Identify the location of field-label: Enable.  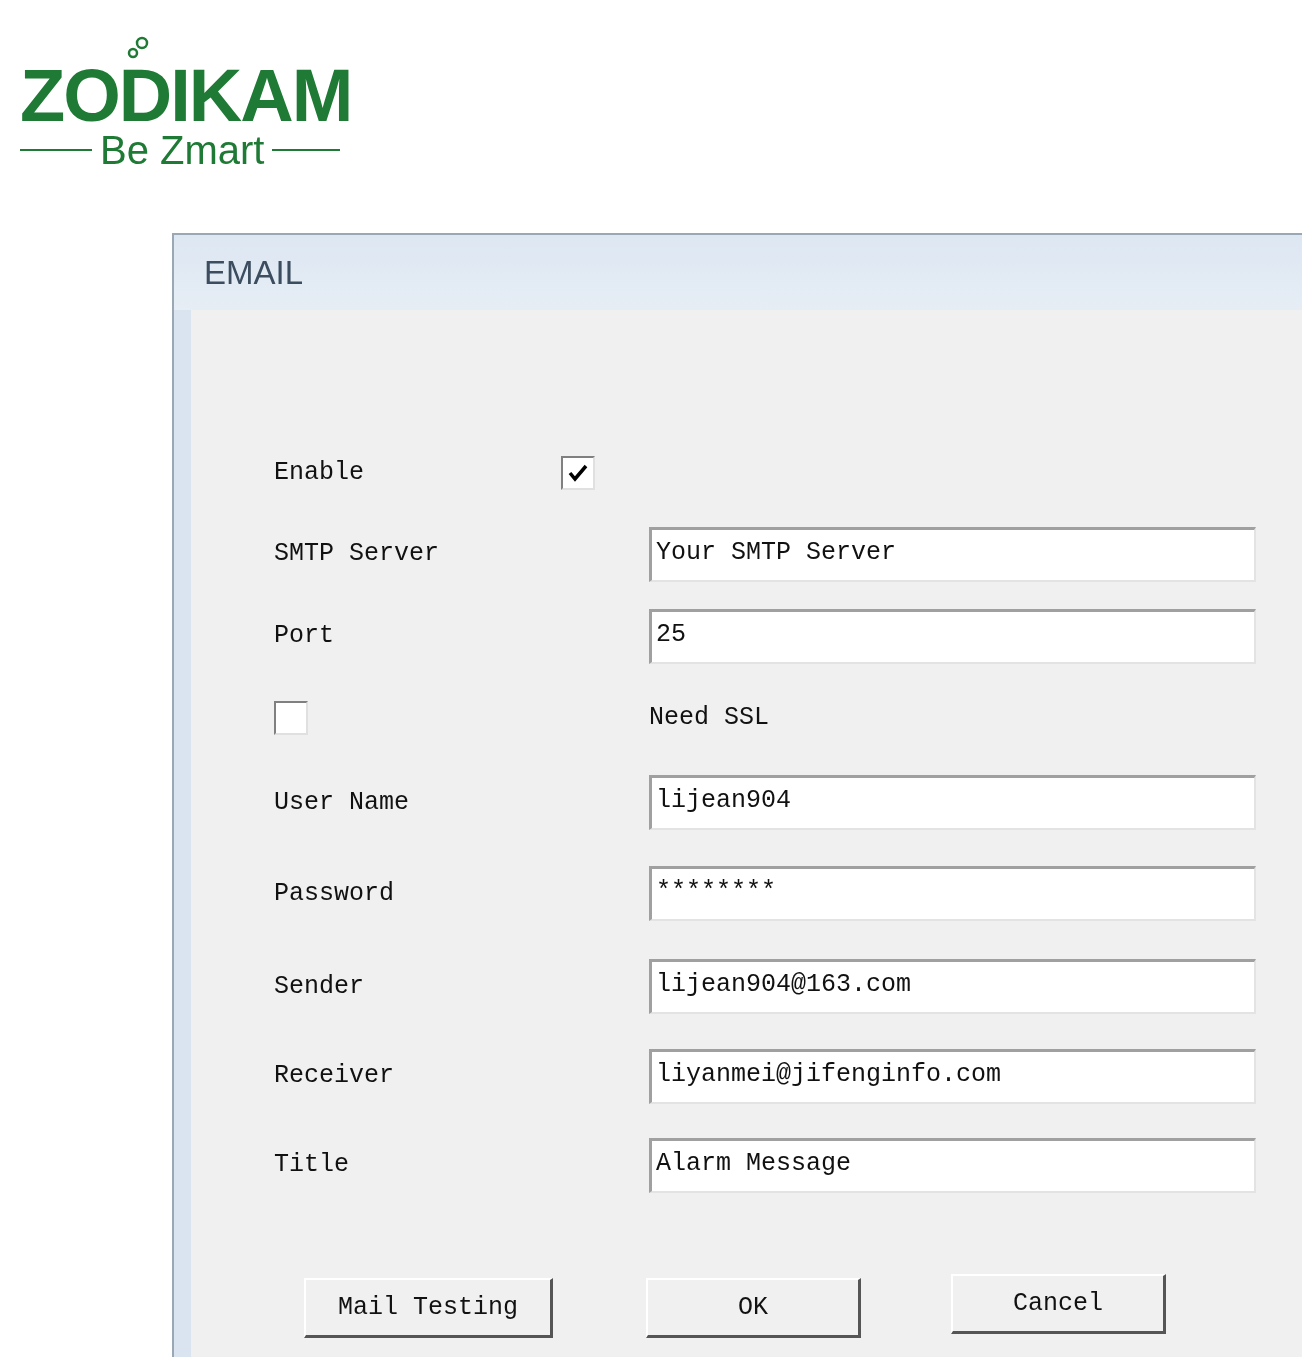
(319, 473).